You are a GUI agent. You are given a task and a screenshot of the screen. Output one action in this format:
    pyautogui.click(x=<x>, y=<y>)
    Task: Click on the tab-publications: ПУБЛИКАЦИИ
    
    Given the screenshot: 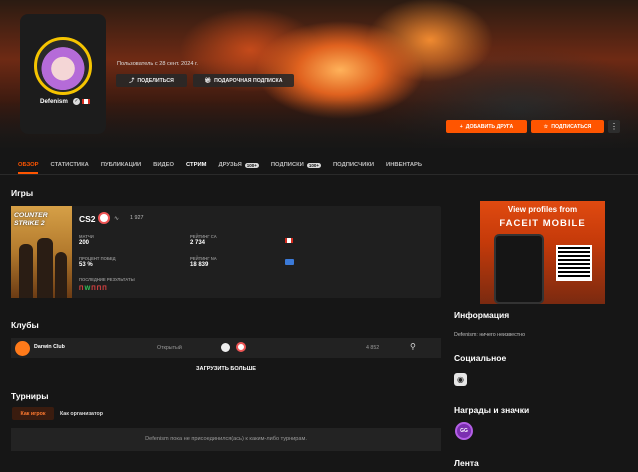 What is the action you would take?
    pyautogui.click(x=121, y=165)
    